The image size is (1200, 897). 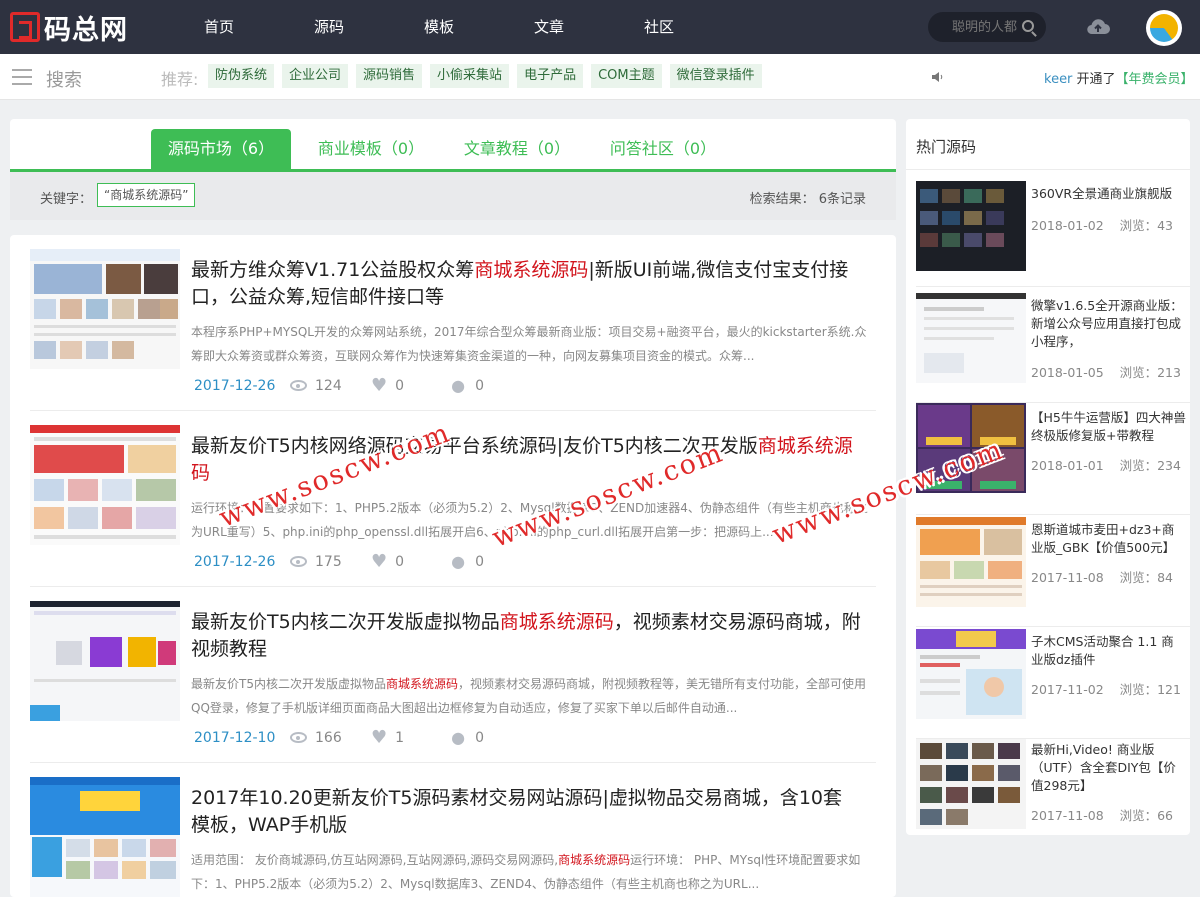 I want to click on sidebar-item: 360VR全景通商业旗舰版 2018-01-02 浏览：43, so click(x=1053, y=231).